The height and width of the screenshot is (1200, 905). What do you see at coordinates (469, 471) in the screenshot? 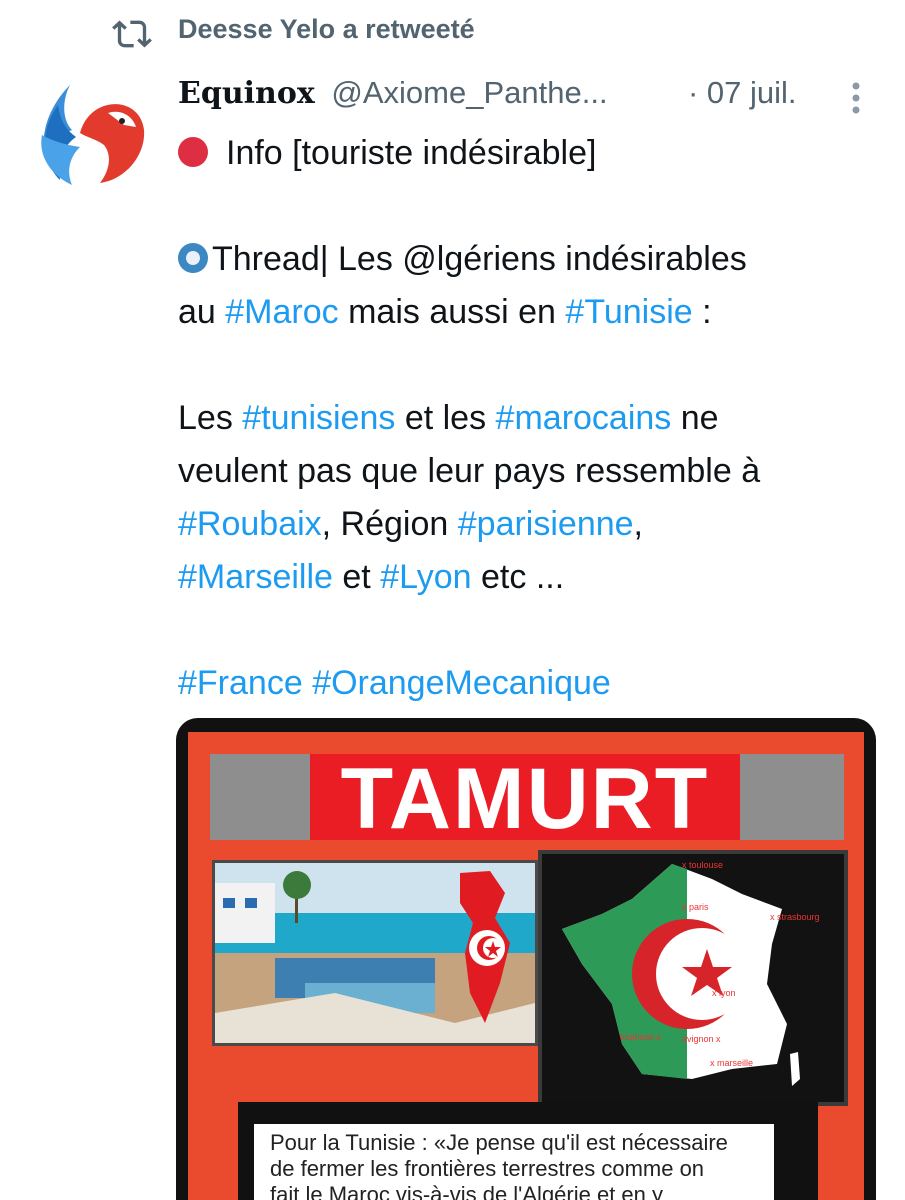
I see `tweet-line-5: veulent pas que leur pays ressemble à` at bounding box center [469, 471].